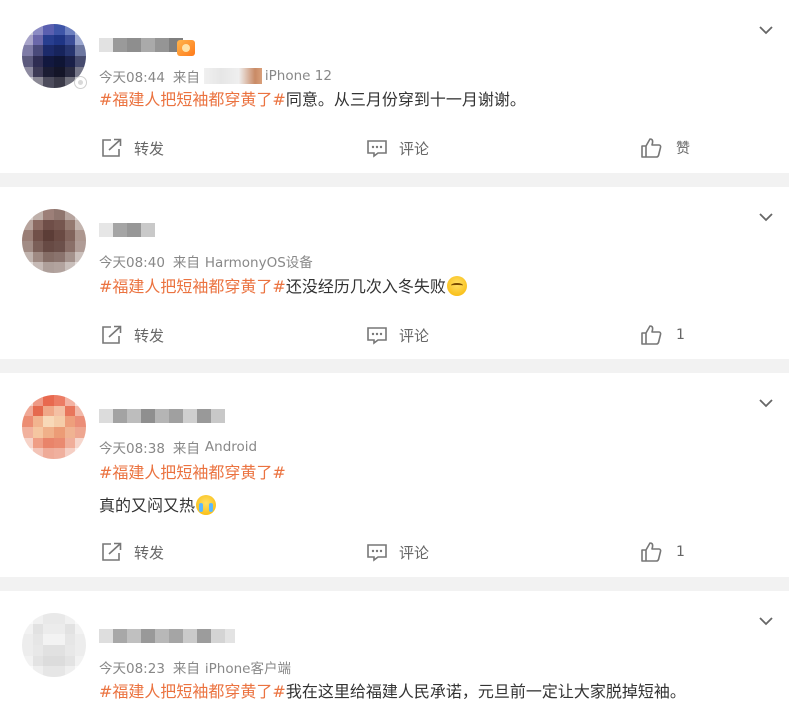 Image resolution: width=789 pixels, height=724 pixels. I want to click on comment-meta: 今天08:44 来自 iPhone 12, so click(215, 76).